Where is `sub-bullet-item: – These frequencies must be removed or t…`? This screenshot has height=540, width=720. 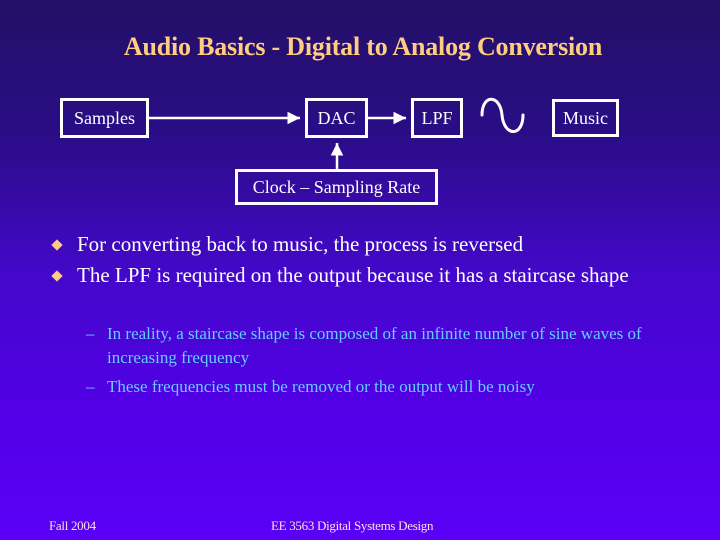 sub-bullet-item: – These frequencies must be removed or t… is located at coordinates (386, 387).